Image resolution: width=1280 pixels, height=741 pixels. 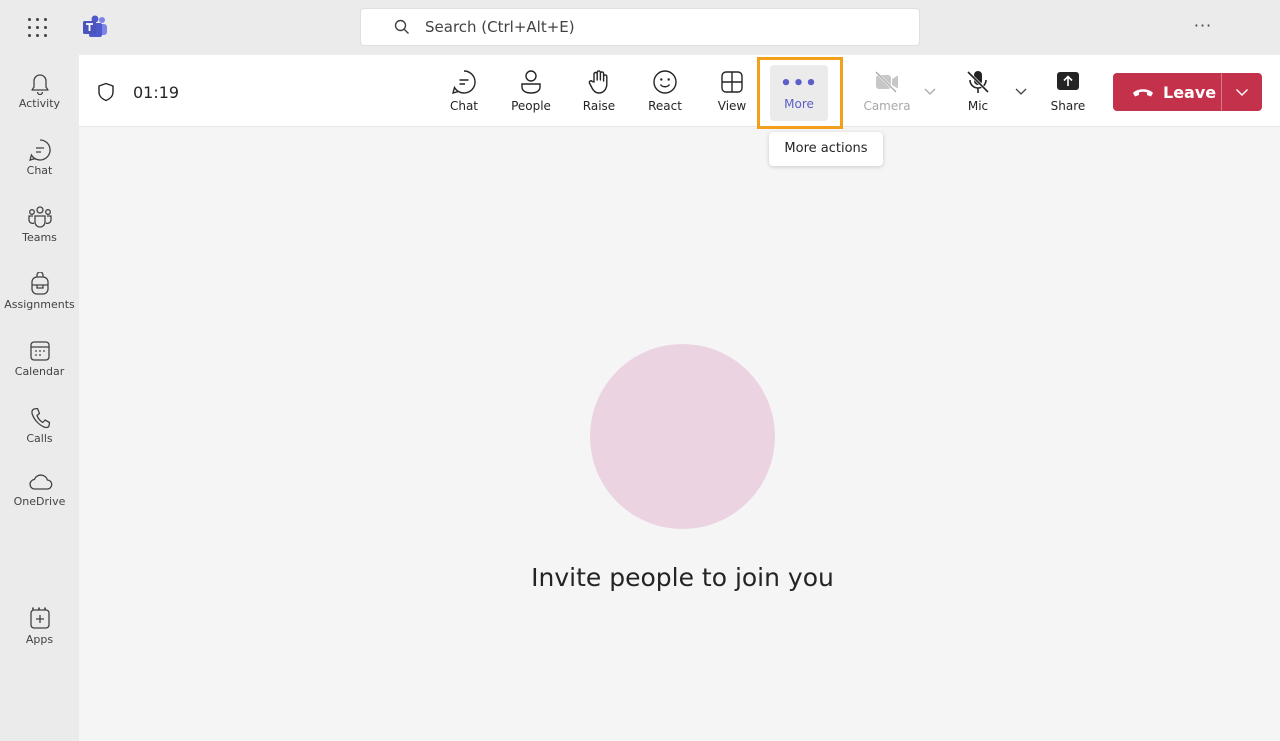 I want to click on more-actions-tooltip: More actions, so click(x=826, y=149).